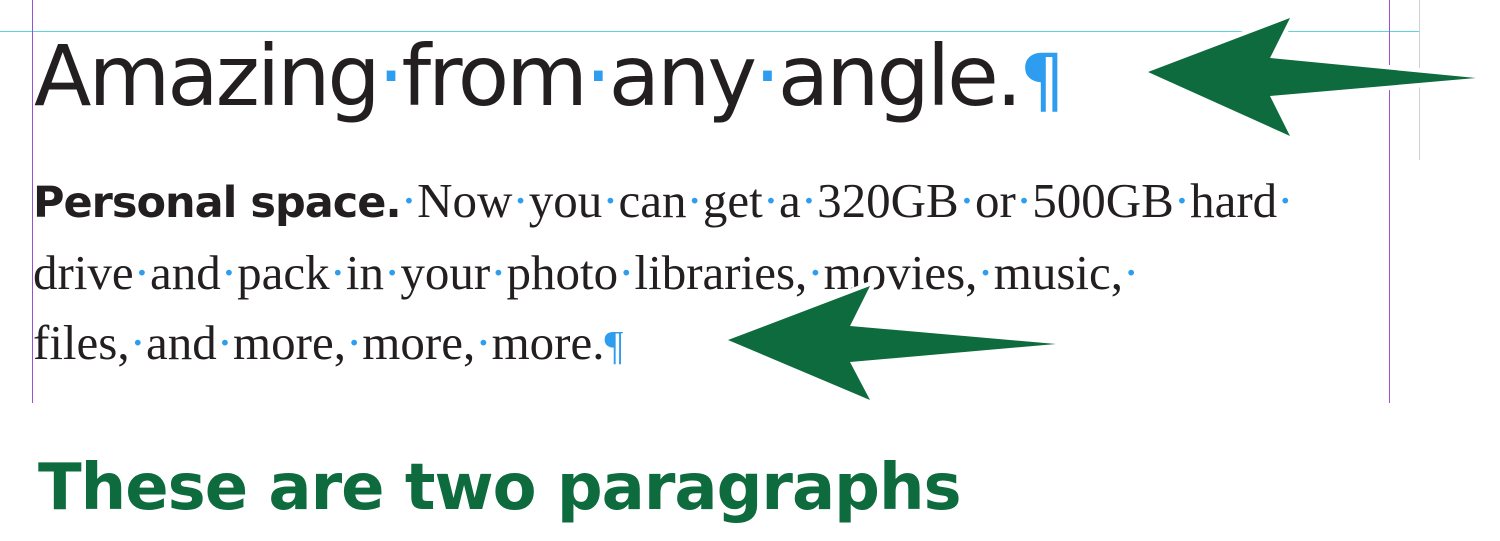 The image size is (1500, 541). What do you see at coordinates (500, 488) in the screenshot?
I see `caption-text: These are two paragraphs` at bounding box center [500, 488].